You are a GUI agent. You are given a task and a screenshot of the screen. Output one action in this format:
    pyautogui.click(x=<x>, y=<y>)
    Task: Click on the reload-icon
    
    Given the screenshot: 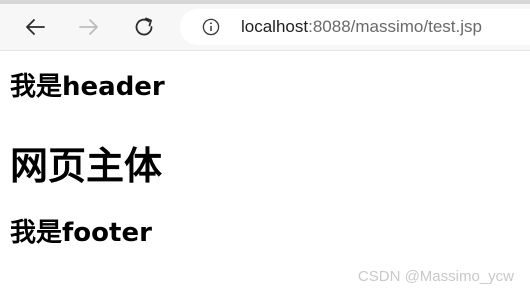 What is the action you would take?
    pyautogui.click(x=144, y=26)
    